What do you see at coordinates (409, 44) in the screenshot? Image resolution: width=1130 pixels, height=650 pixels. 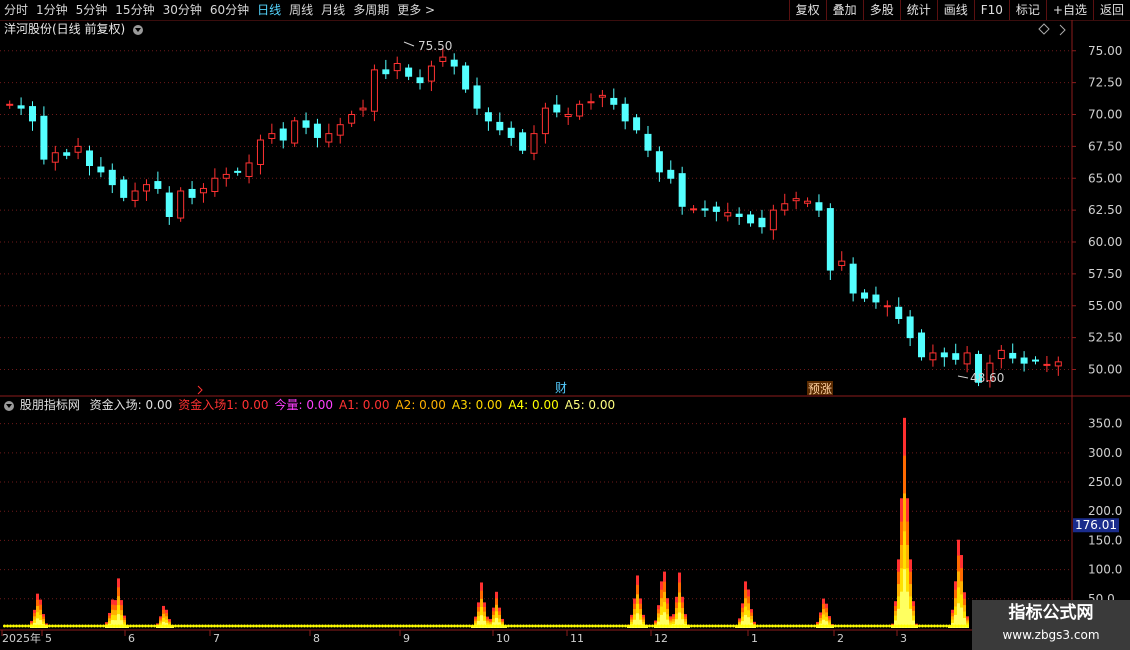 I see `high-price-pointer` at bounding box center [409, 44].